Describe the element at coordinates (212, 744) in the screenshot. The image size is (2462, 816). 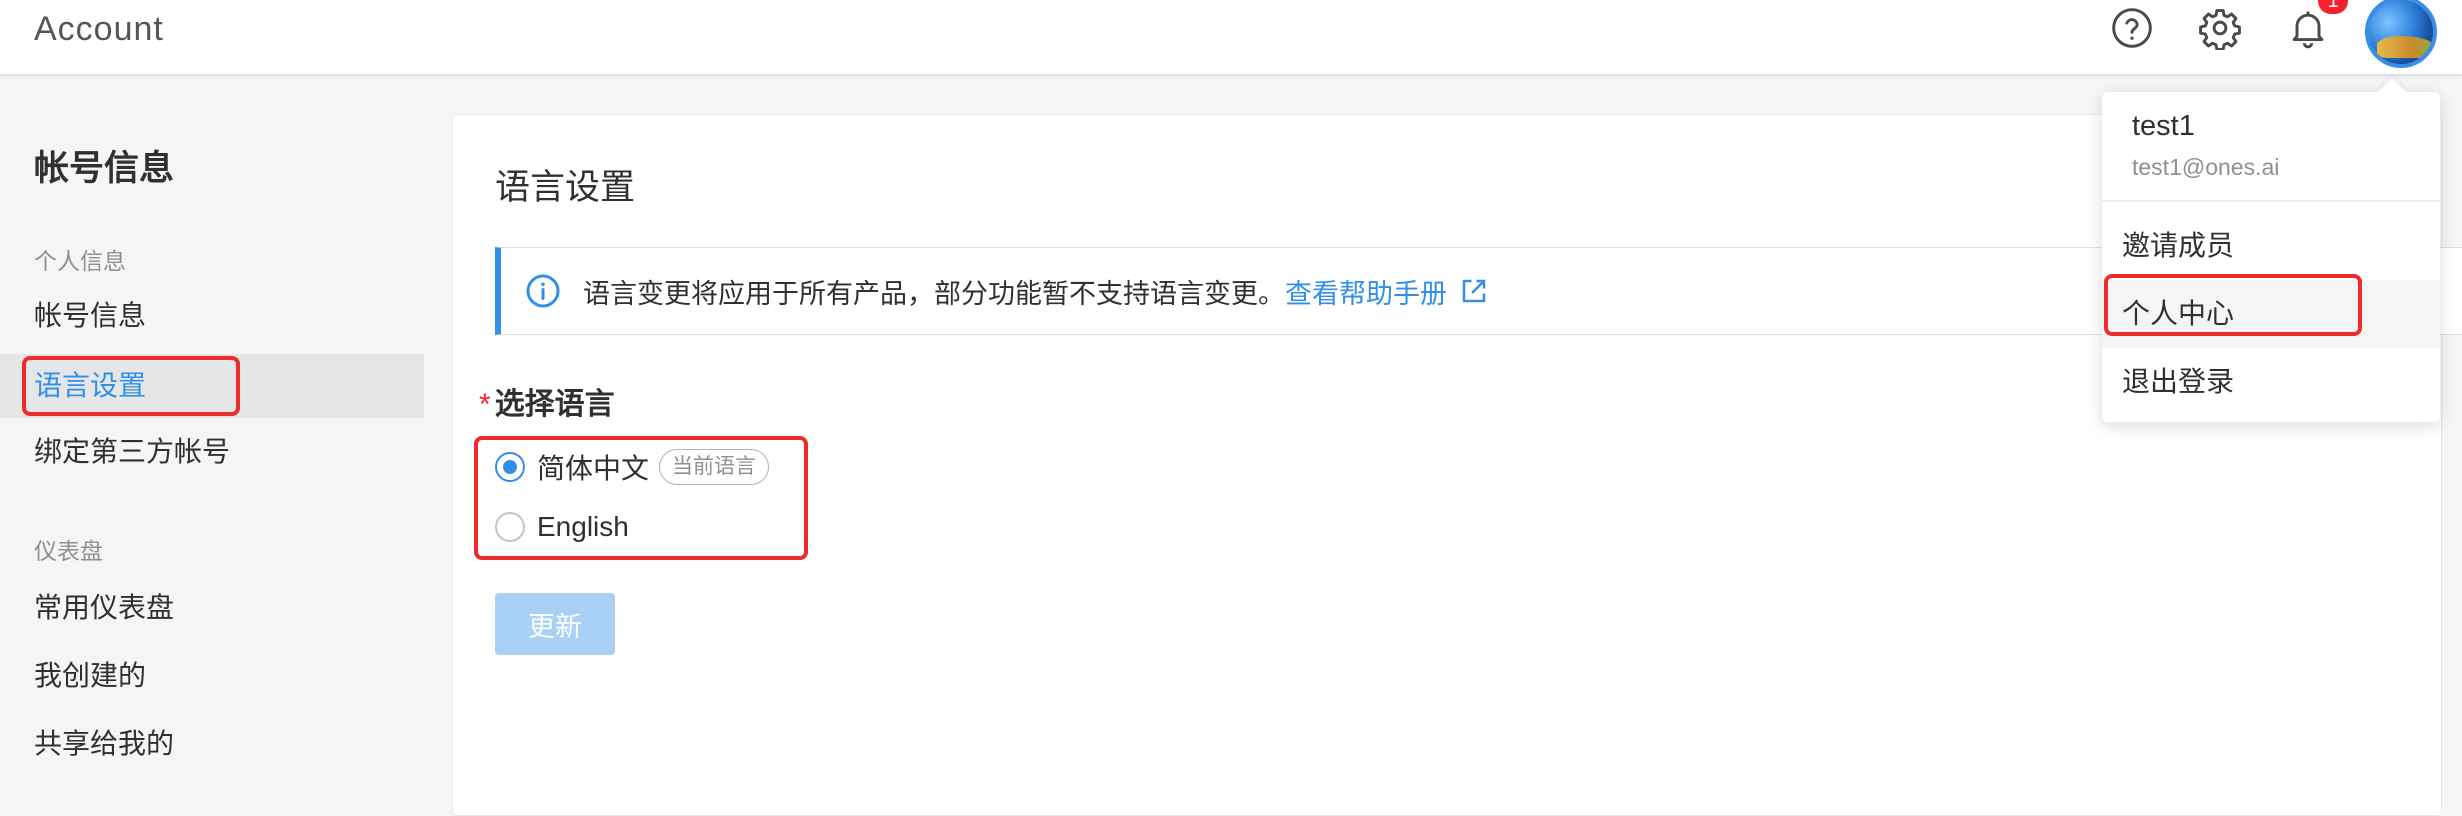
I see `sidebar-item-shared-with-me: 共享给我的` at that location.